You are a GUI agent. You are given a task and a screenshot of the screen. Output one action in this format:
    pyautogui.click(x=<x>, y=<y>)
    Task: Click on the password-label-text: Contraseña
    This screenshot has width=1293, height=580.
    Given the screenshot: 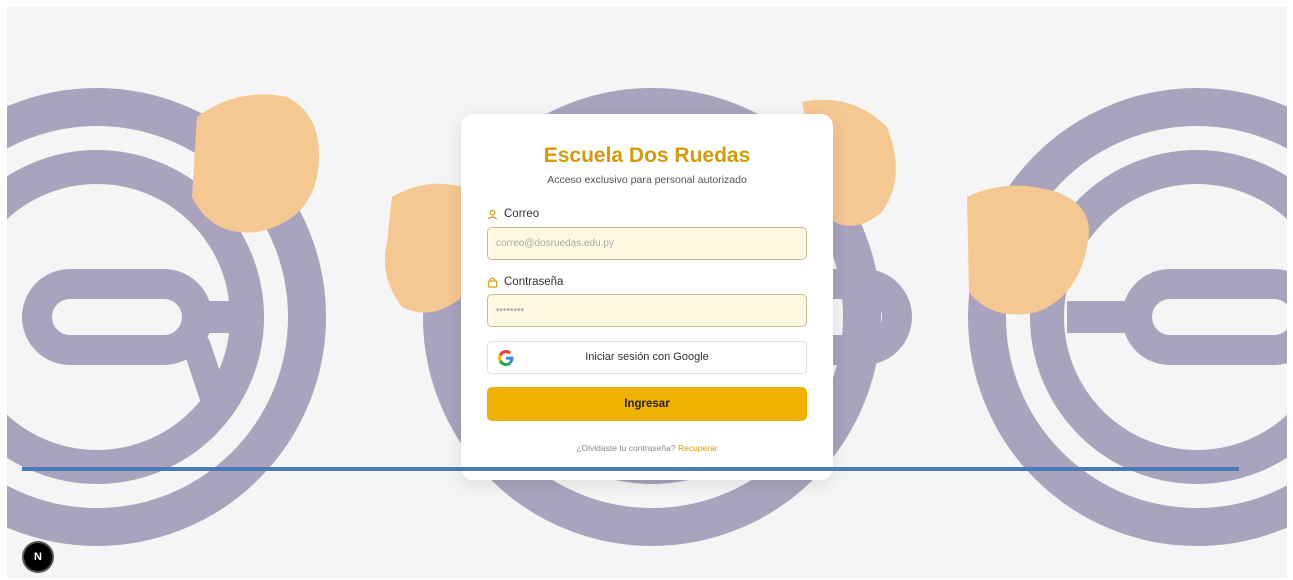 What is the action you would take?
    pyautogui.click(x=534, y=282)
    